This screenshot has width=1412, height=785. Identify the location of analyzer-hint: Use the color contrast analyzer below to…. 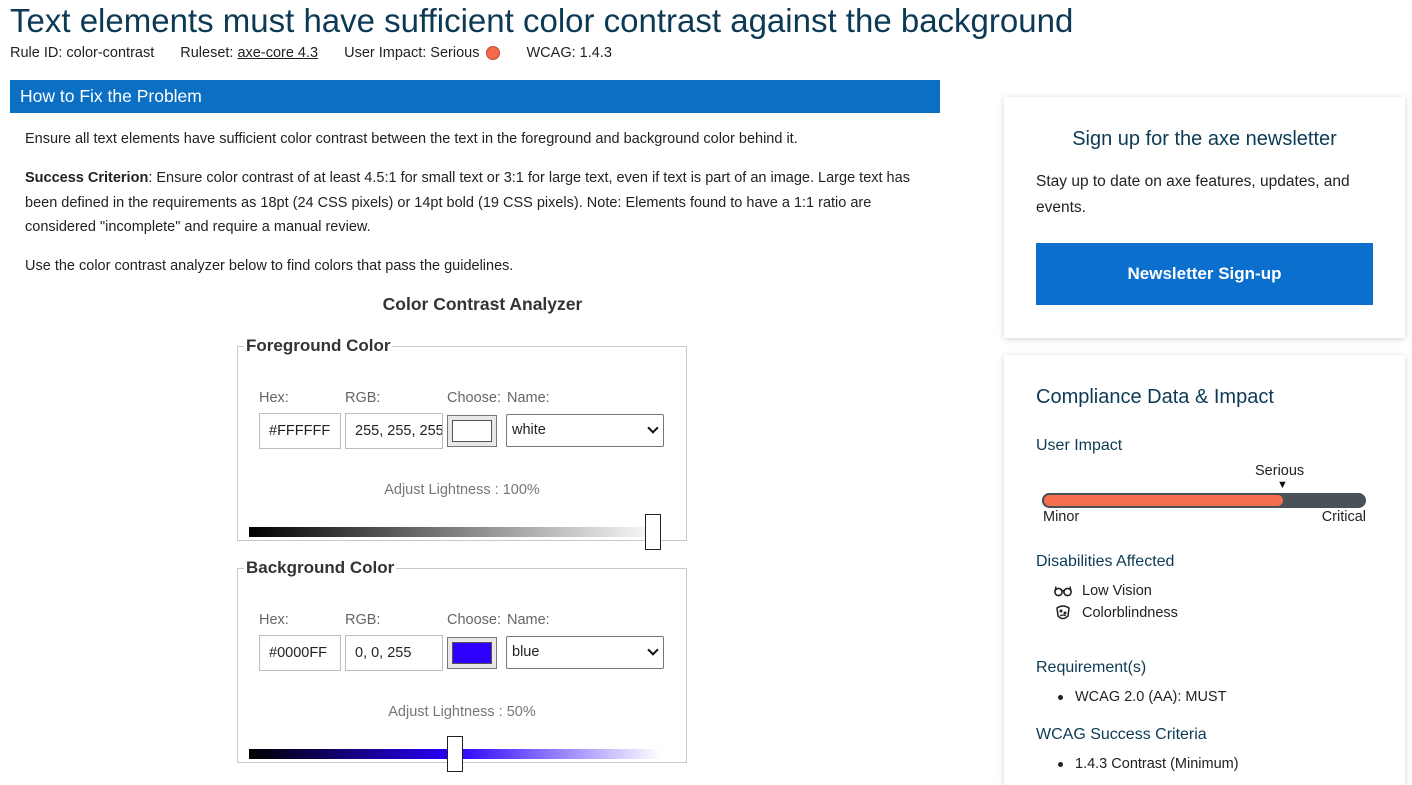
(269, 266).